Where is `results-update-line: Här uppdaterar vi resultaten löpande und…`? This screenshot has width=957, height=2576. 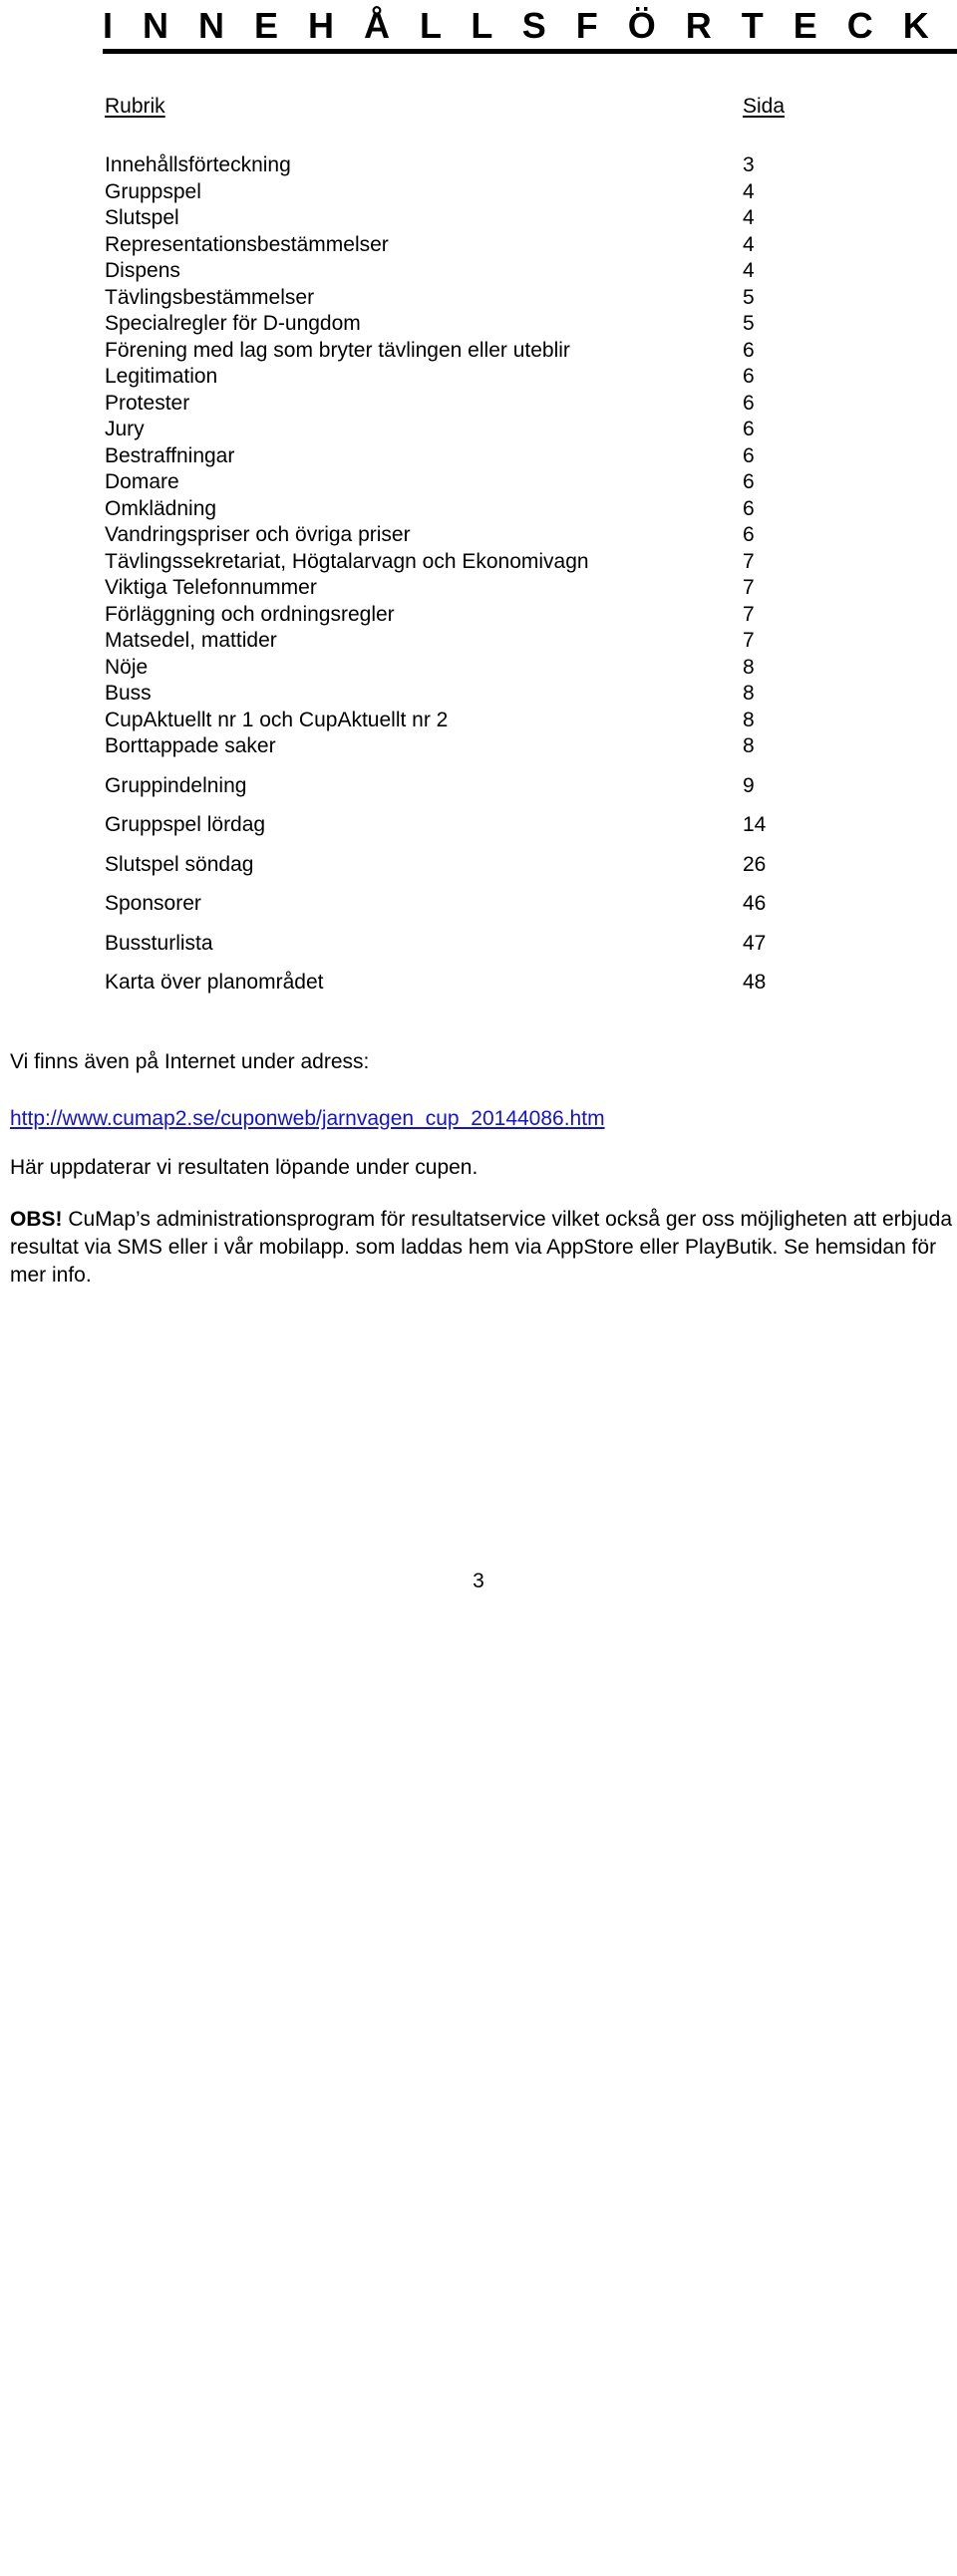
results-update-line: Här uppdaterar vi resultaten löpande und… is located at coordinates (244, 1167).